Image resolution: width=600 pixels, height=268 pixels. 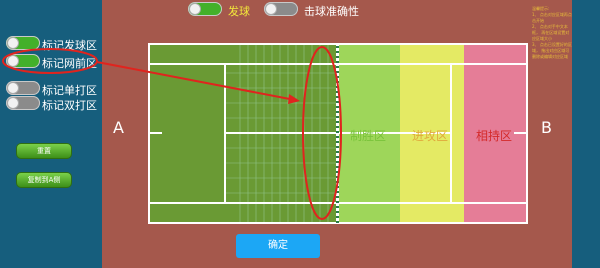 I want to click on serve-label: 发球, so click(x=239, y=11).